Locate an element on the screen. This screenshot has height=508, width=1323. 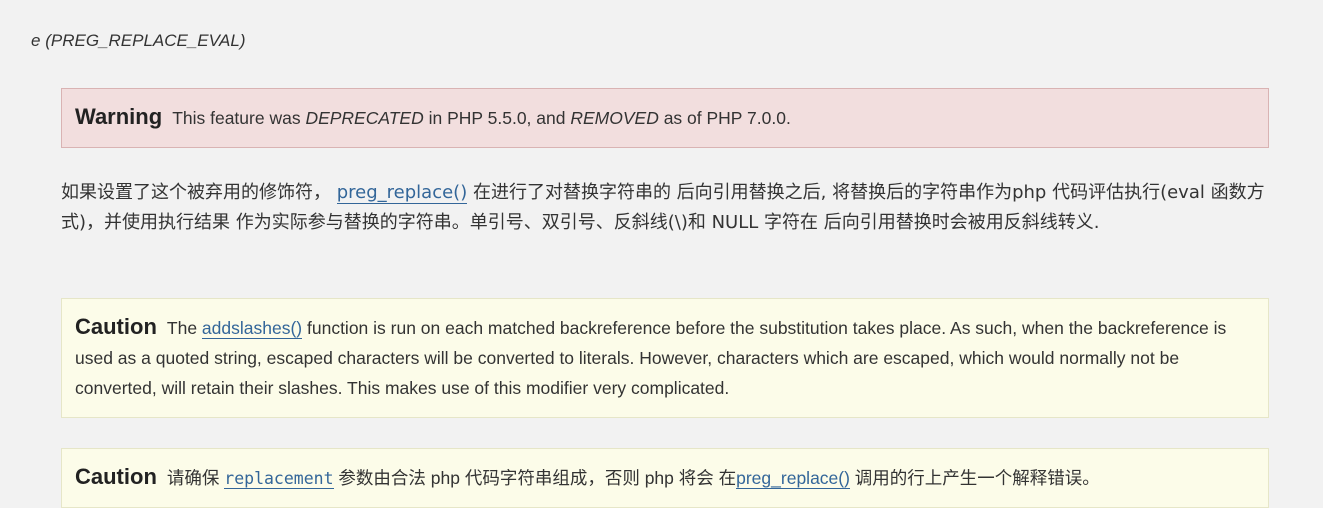
warning-removed: REMOVED is located at coordinates (614, 118).